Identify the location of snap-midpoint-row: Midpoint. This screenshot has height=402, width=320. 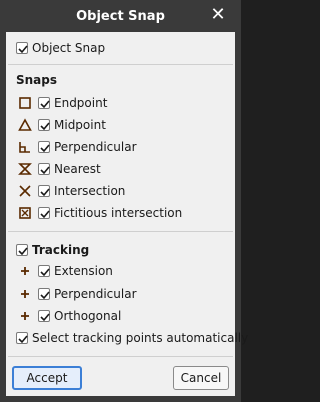
(62, 125).